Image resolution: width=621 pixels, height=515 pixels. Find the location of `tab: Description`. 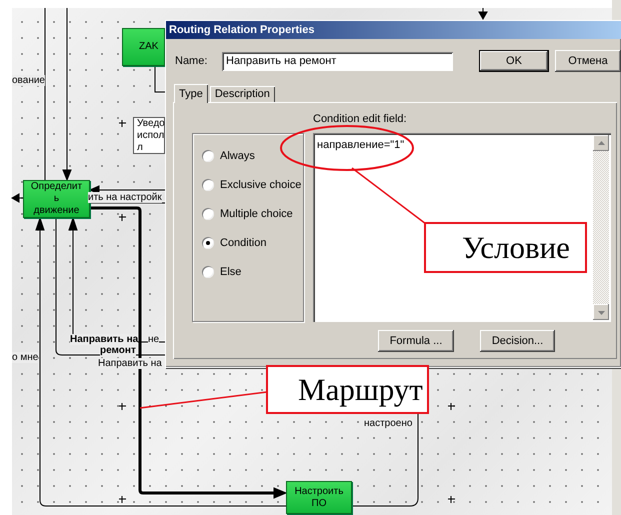

tab: Description is located at coordinates (242, 94).